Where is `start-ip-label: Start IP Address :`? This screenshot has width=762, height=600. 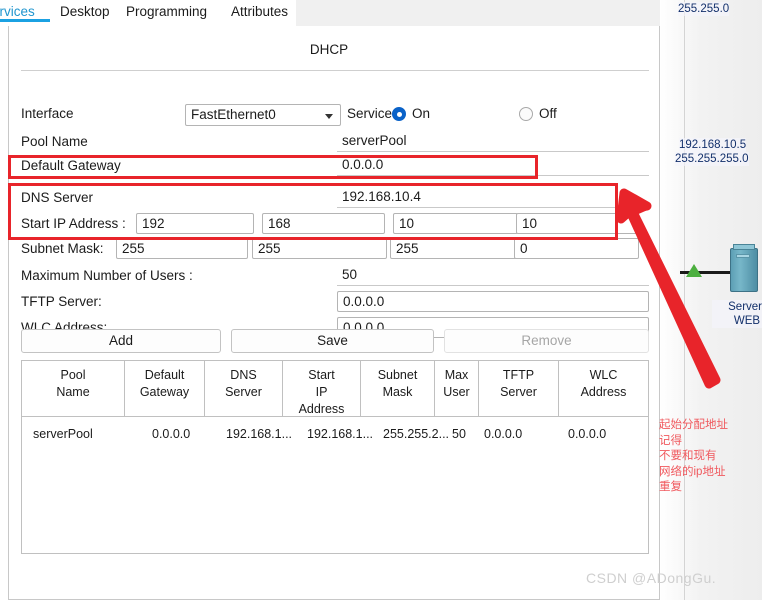 start-ip-label: Start IP Address : is located at coordinates (73, 223).